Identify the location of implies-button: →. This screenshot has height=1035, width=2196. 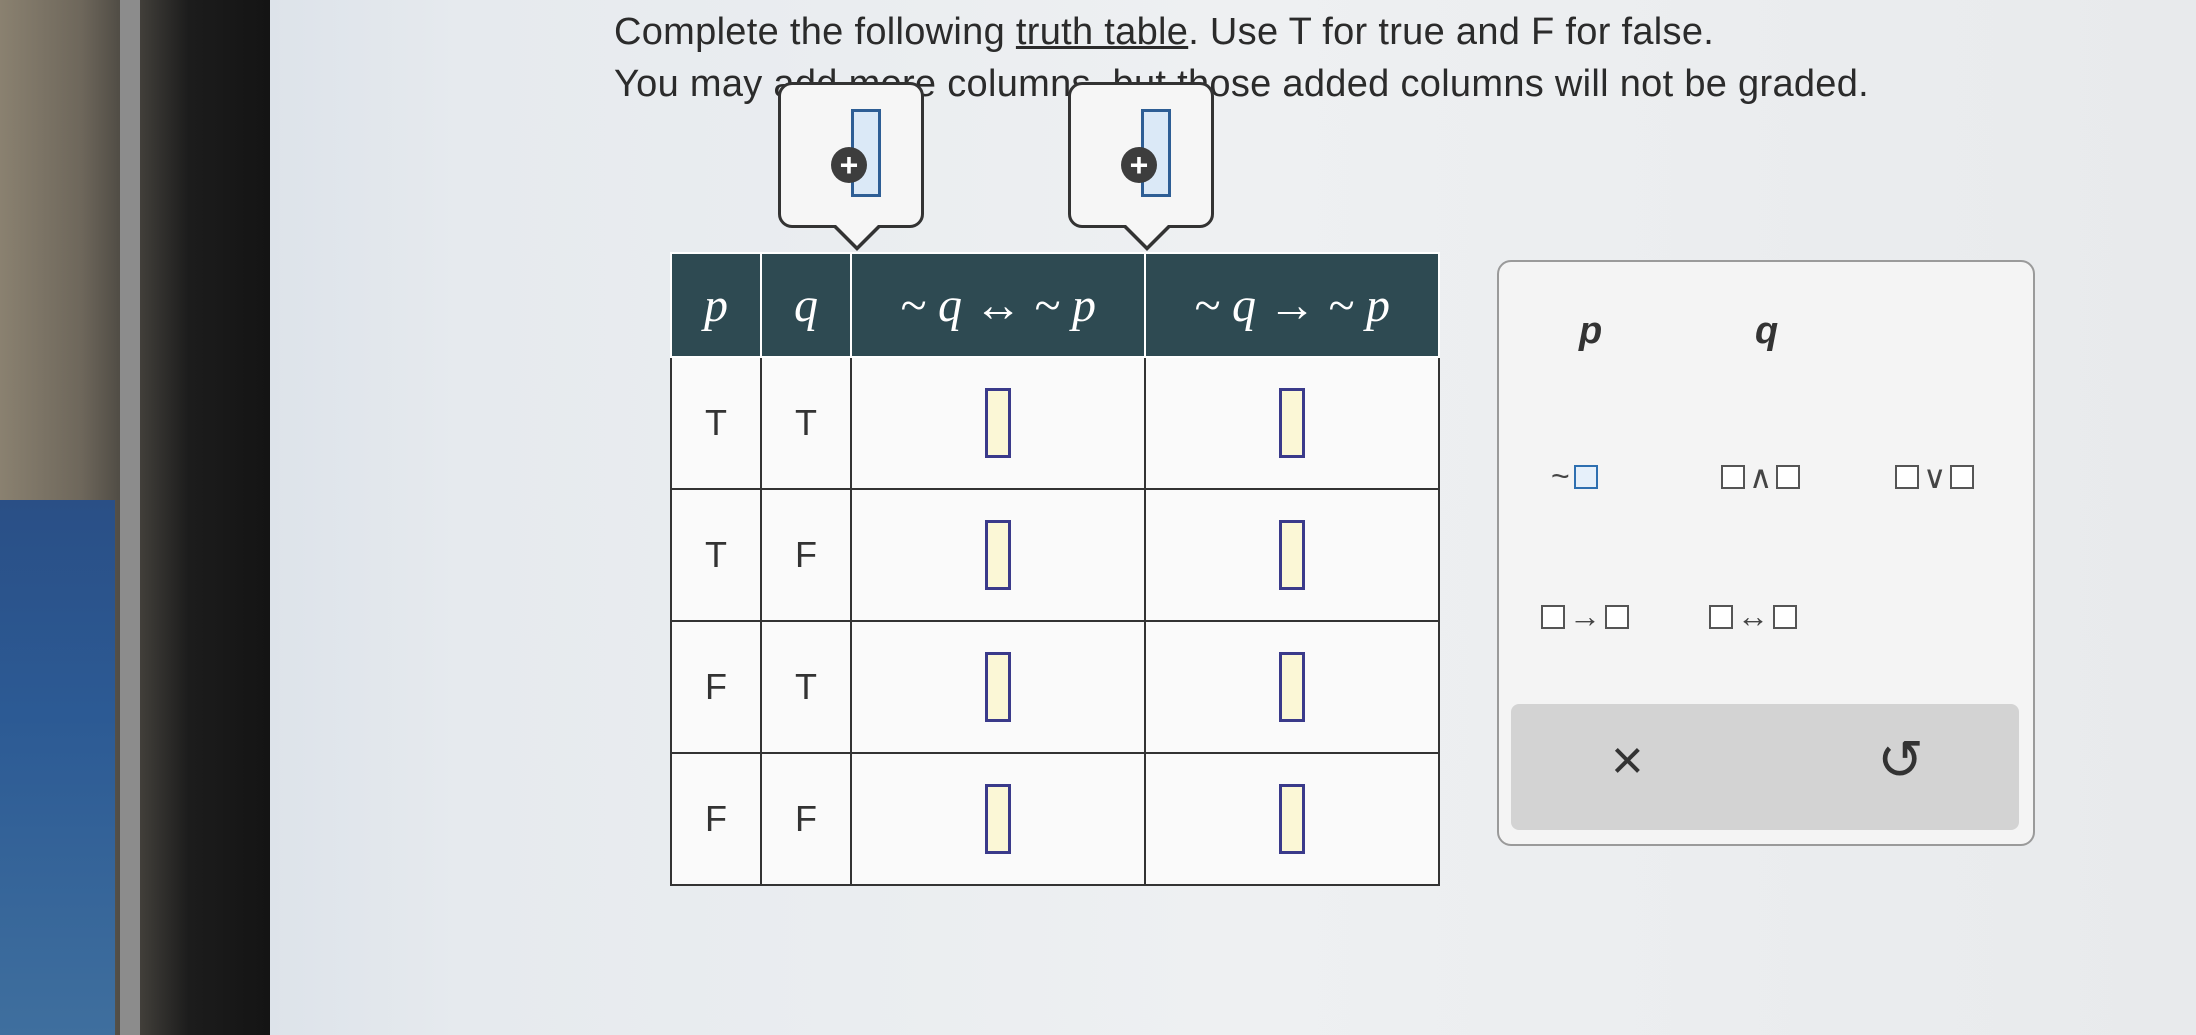
(1585, 616).